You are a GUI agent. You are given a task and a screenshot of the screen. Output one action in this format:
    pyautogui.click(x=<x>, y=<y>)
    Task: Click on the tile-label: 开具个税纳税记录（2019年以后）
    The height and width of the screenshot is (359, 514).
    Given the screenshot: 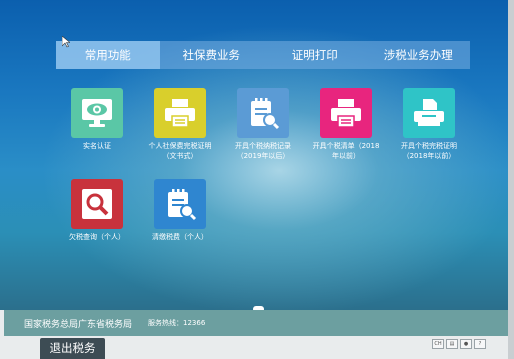 What is the action you would take?
    pyautogui.click(x=263, y=151)
    